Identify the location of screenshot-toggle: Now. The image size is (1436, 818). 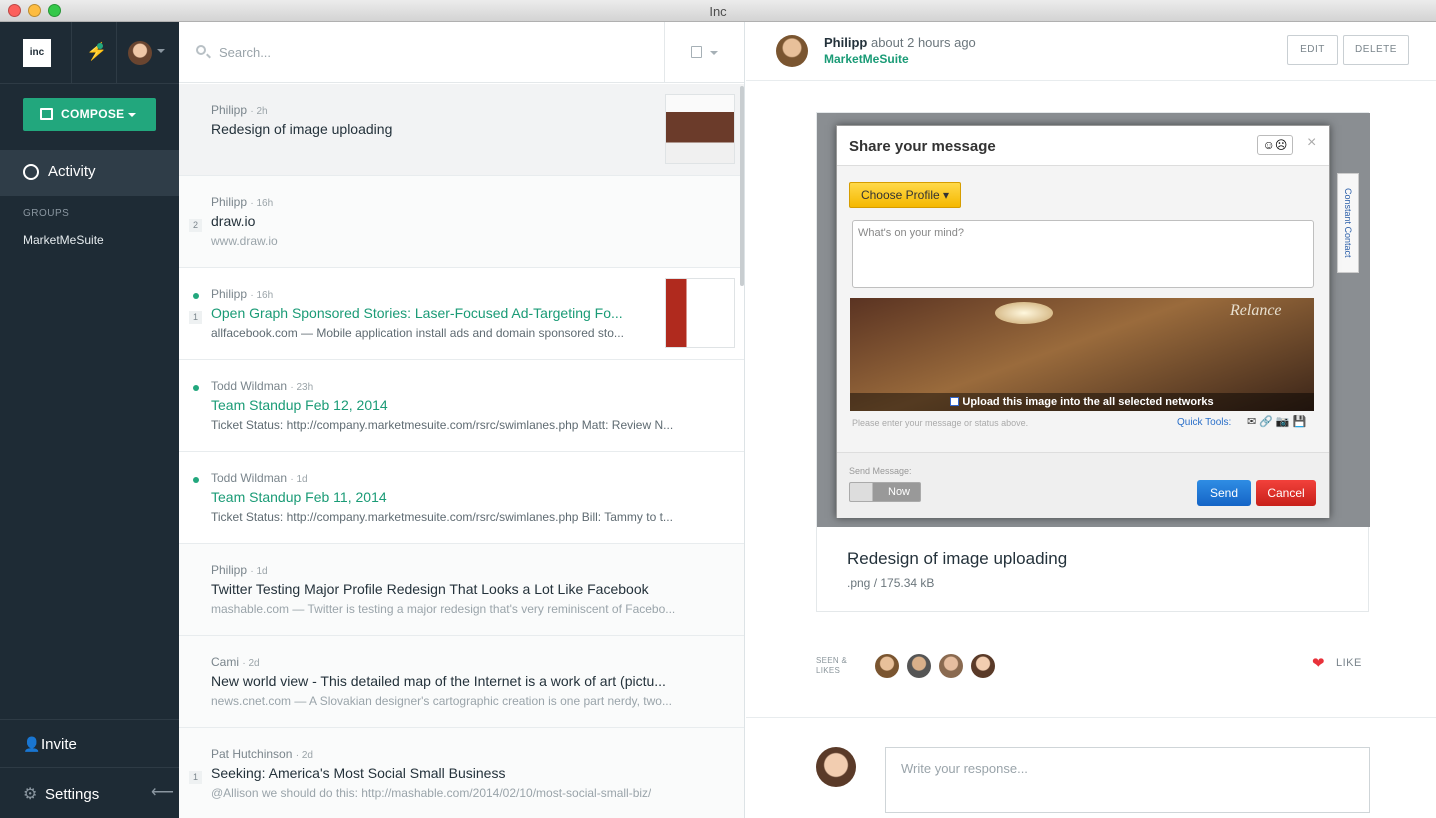
(885, 492).